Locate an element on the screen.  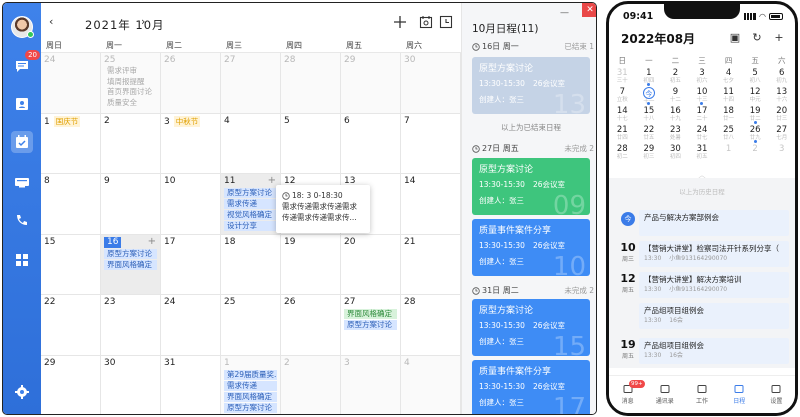
phone-day-cell: 11 十四 is located at coordinates (728, 96).